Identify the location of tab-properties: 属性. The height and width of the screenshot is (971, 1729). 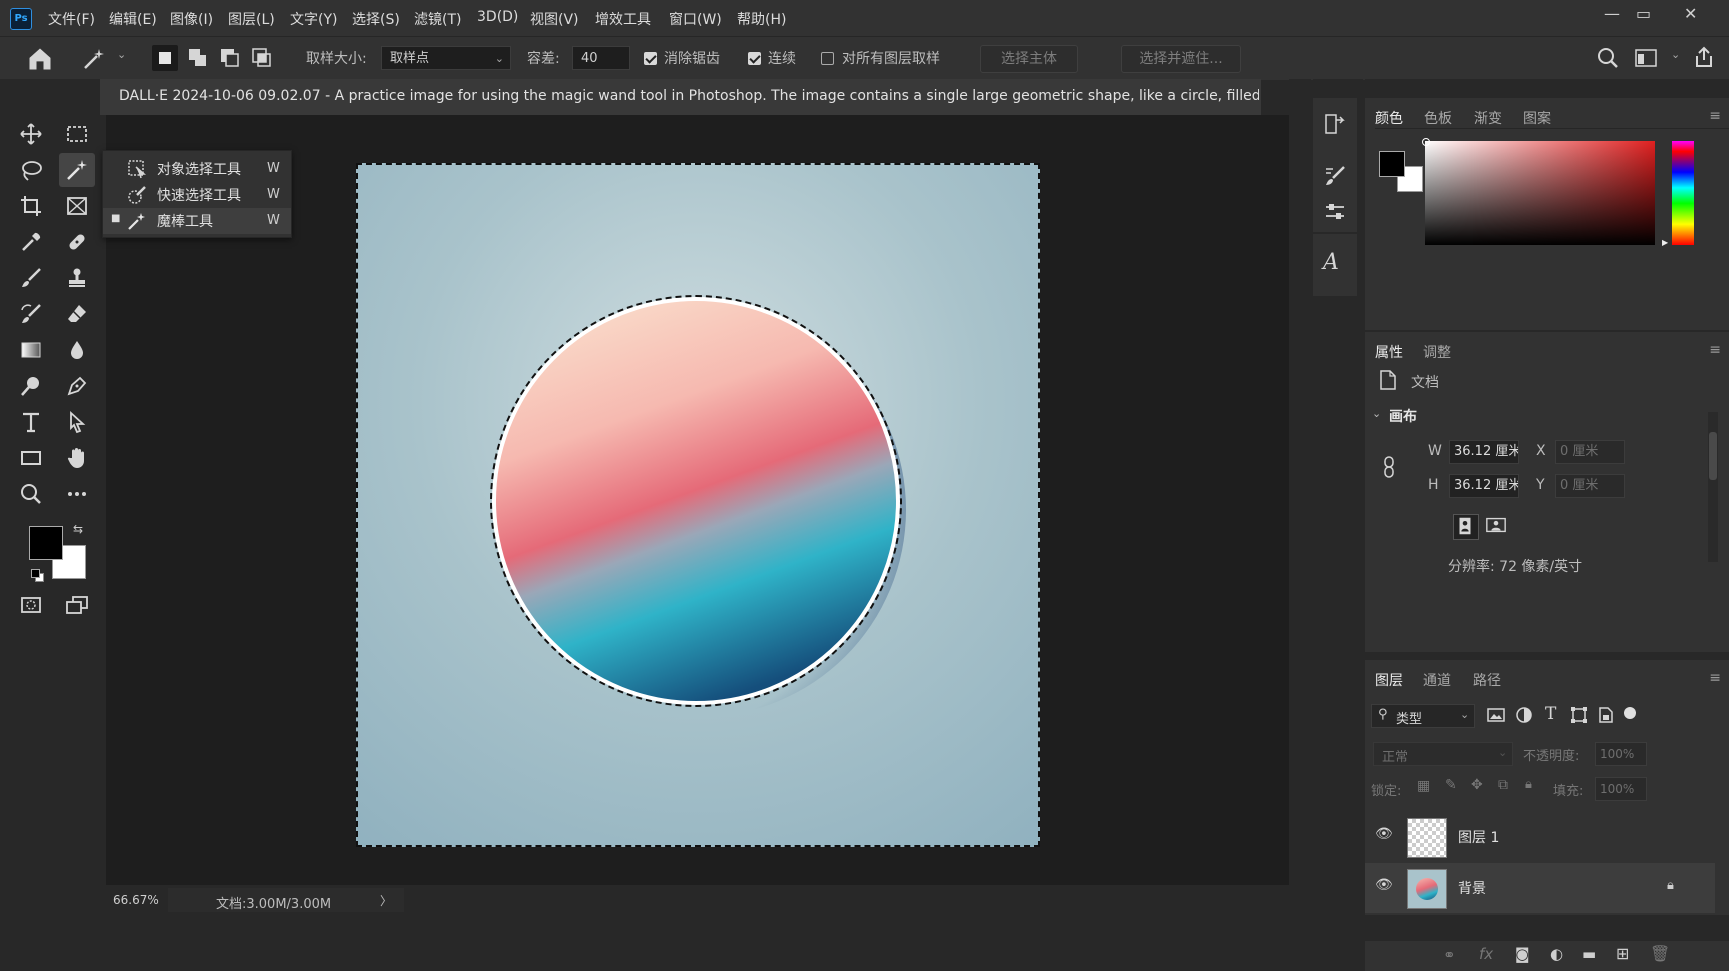
(1389, 352).